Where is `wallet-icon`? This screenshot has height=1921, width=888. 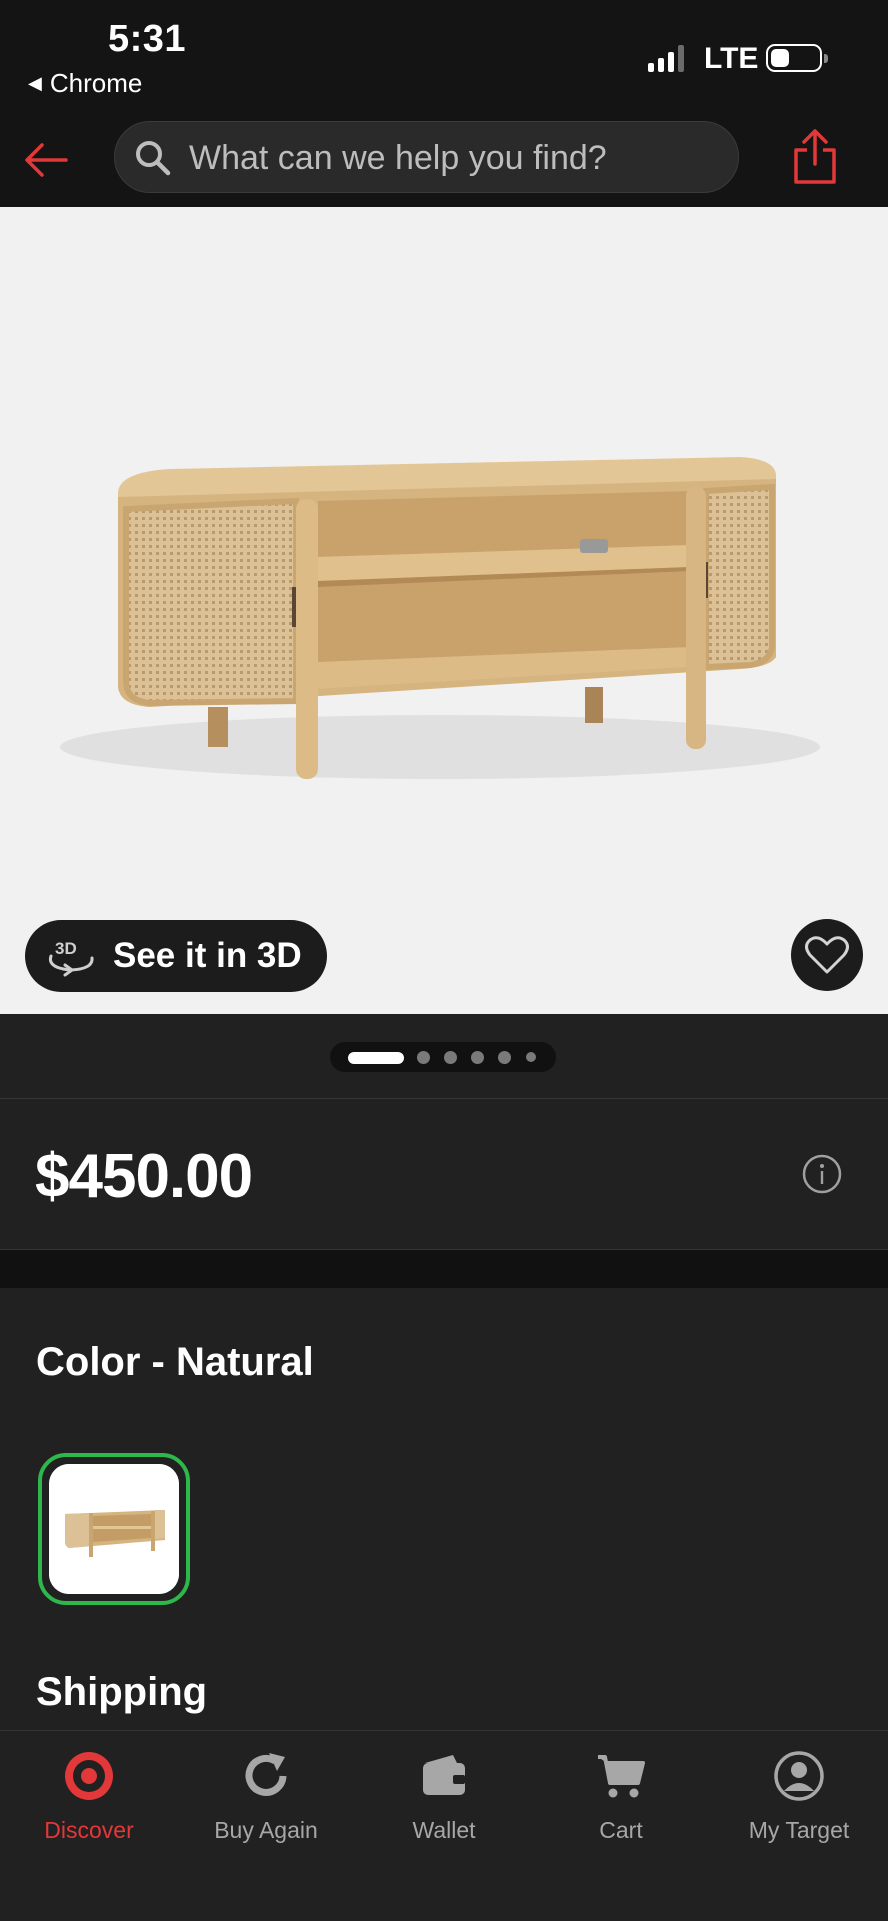
wallet-icon is located at coordinates (444, 1775).